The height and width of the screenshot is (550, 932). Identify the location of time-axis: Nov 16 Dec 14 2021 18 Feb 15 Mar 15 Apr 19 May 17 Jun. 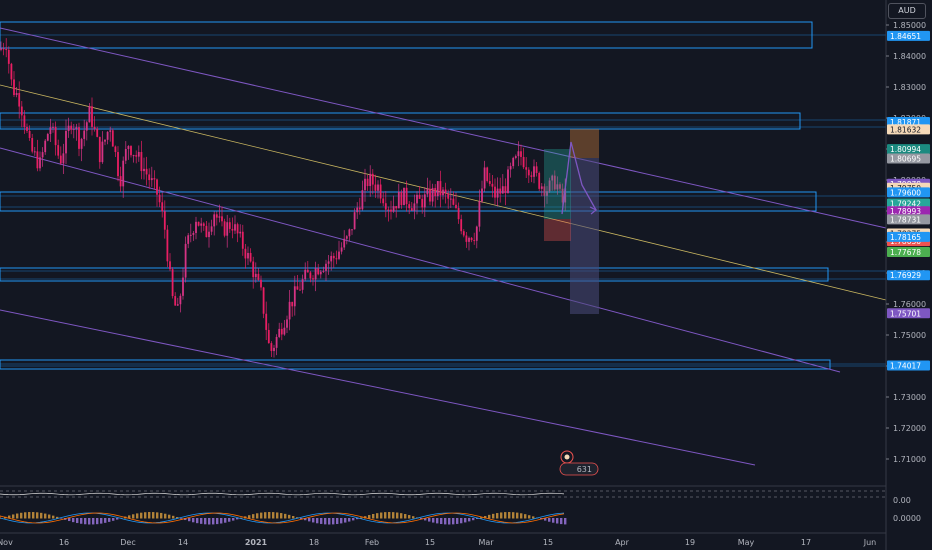
(438, 542).